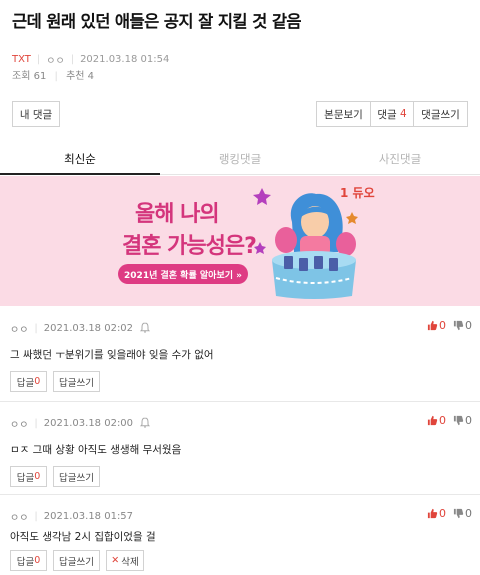 The width and height of the screenshot is (480, 575). I want to click on post-category: TXT, so click(21, 59).